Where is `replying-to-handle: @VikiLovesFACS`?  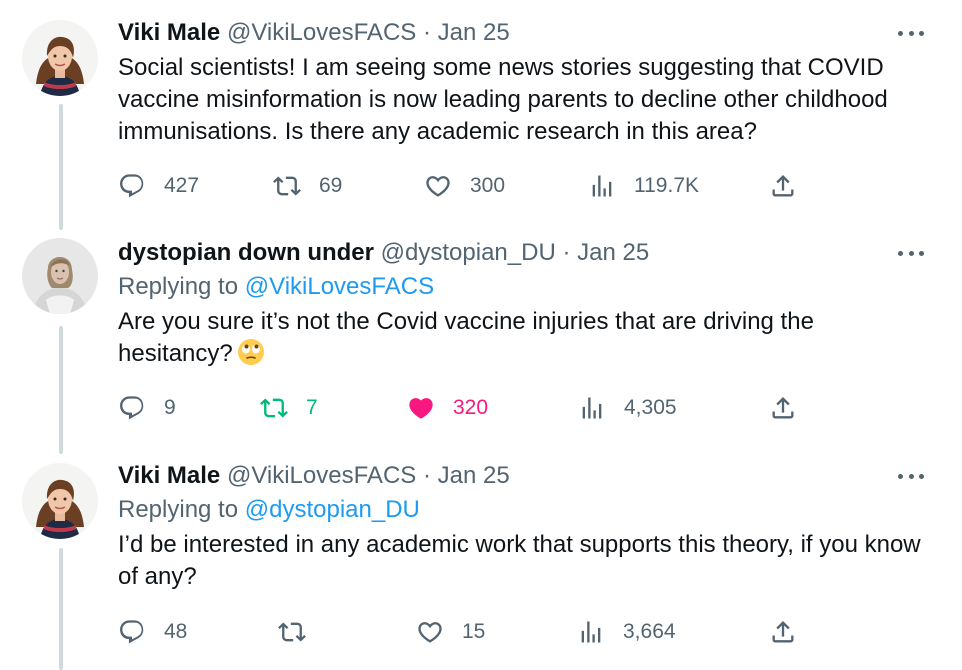 replying-to-handle: @VikiLovesFACS is located at coordinates (339, 286).